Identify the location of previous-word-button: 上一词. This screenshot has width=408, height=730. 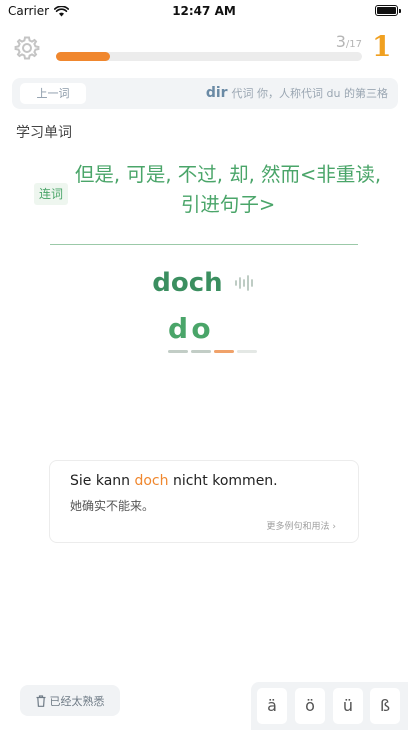
(53, 93).